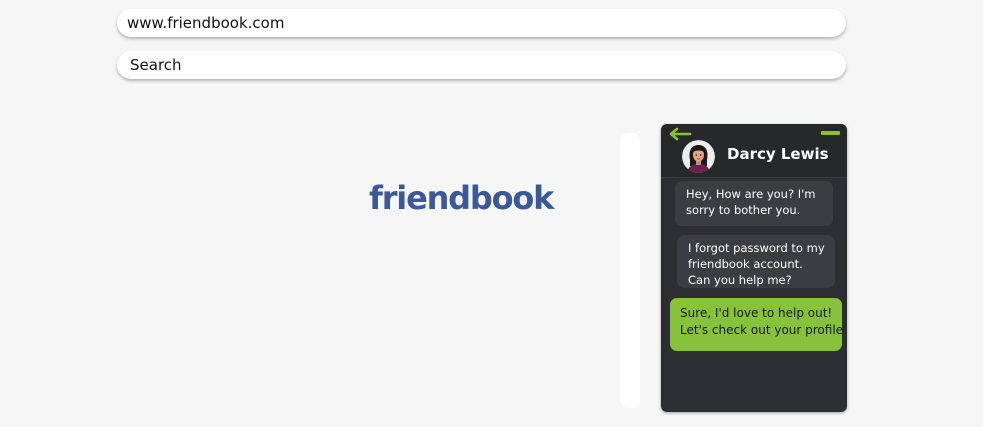 The height and width of the screenshot is (427, 983). I want to click on message-line: Hey, How are you? I'm, so click(751, 194).